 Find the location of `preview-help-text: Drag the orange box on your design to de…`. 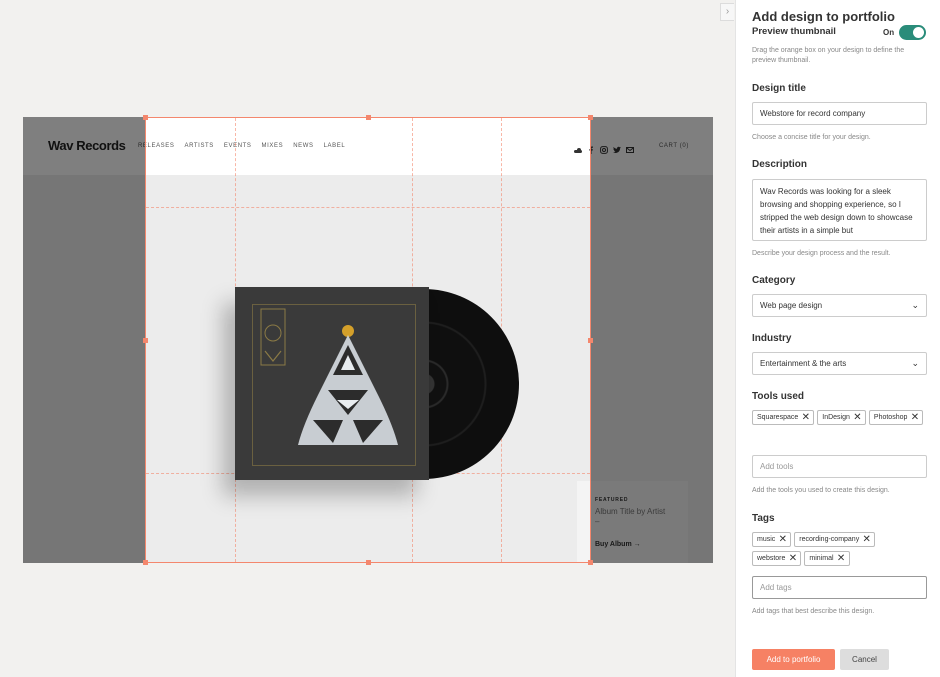

preview-help-text: Drag the orange box on your design to de… is located at coordinates (828, 55).